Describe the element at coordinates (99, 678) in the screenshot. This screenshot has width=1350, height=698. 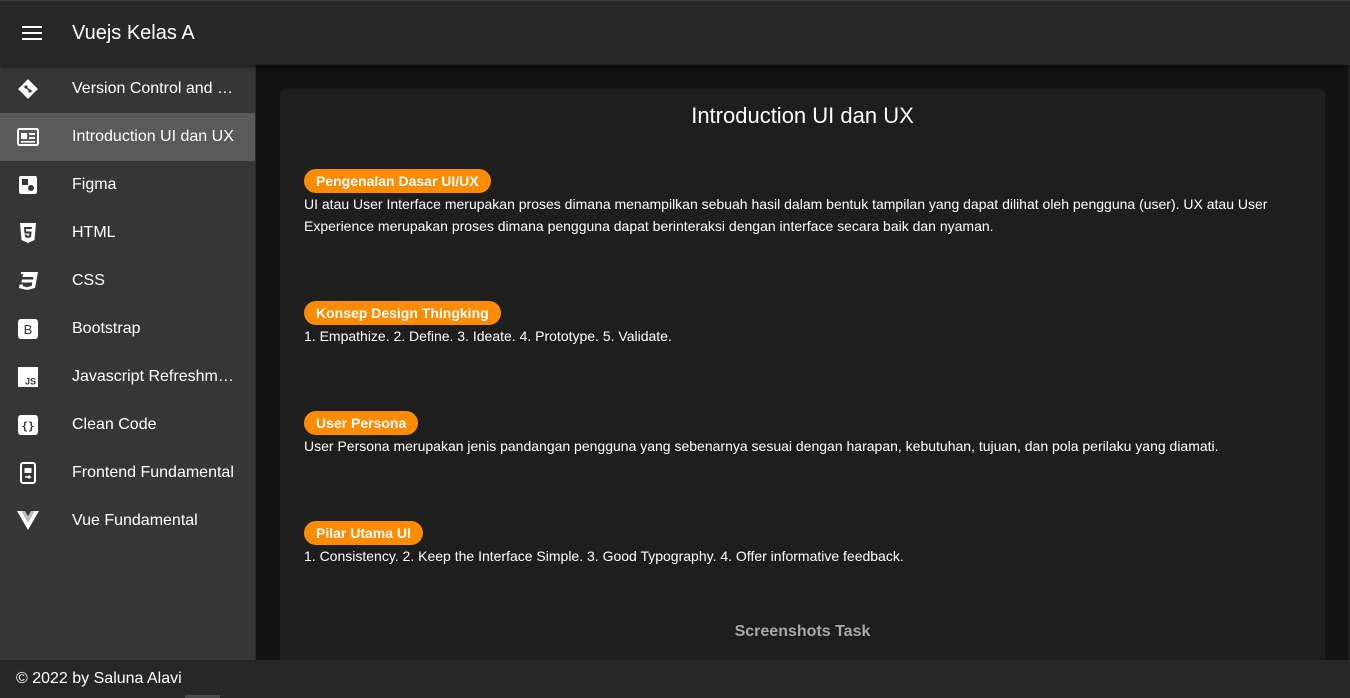
I see `footer-text: © 2022 by Saluna Alavi` at that location.